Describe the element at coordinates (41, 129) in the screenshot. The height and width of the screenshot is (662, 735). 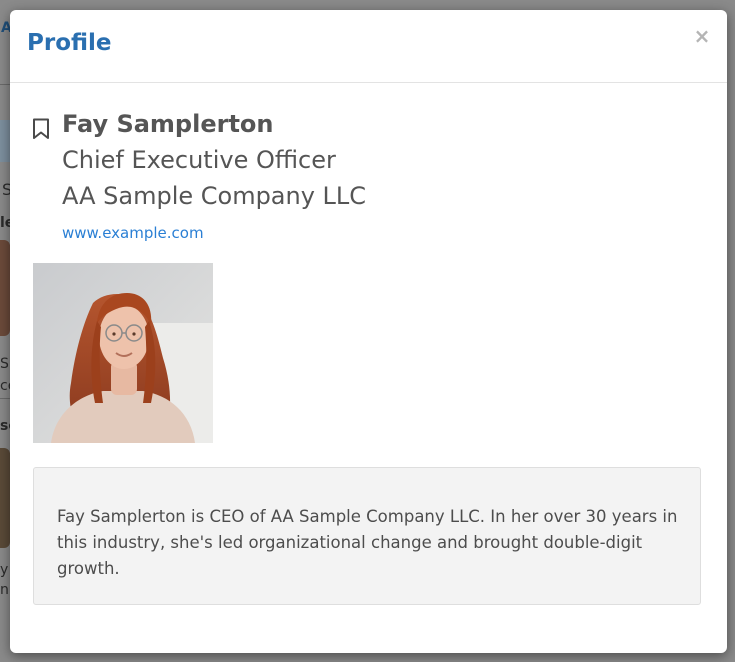
I see `bookmark-icon` at that location.